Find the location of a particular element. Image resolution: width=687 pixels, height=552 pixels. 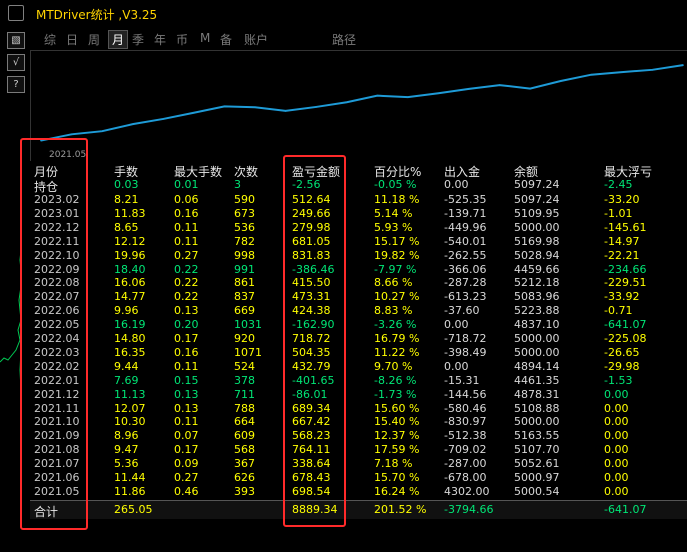

table-cell: 1071 is located at coordinates (248, 352).